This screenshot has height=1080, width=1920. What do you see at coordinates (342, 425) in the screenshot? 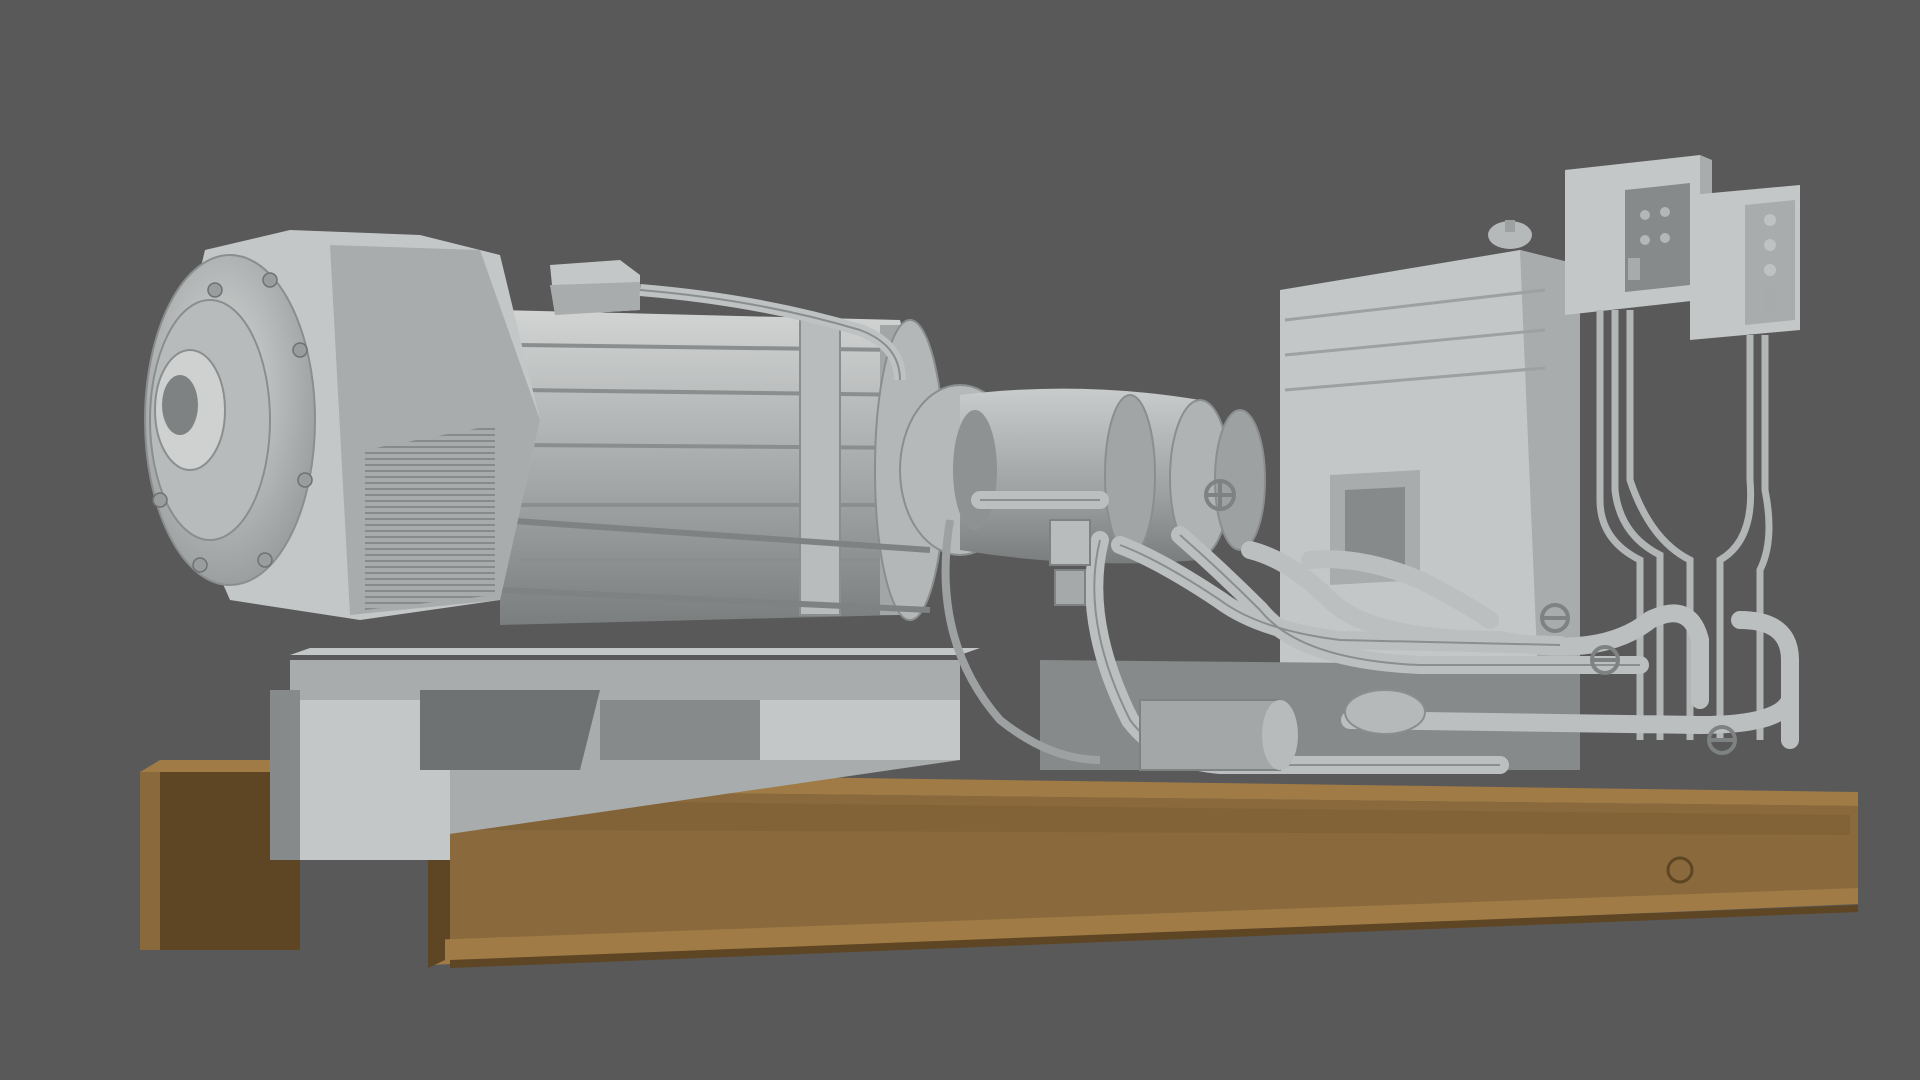
I see `motor-end-cover` at bounding box center [342, 425].